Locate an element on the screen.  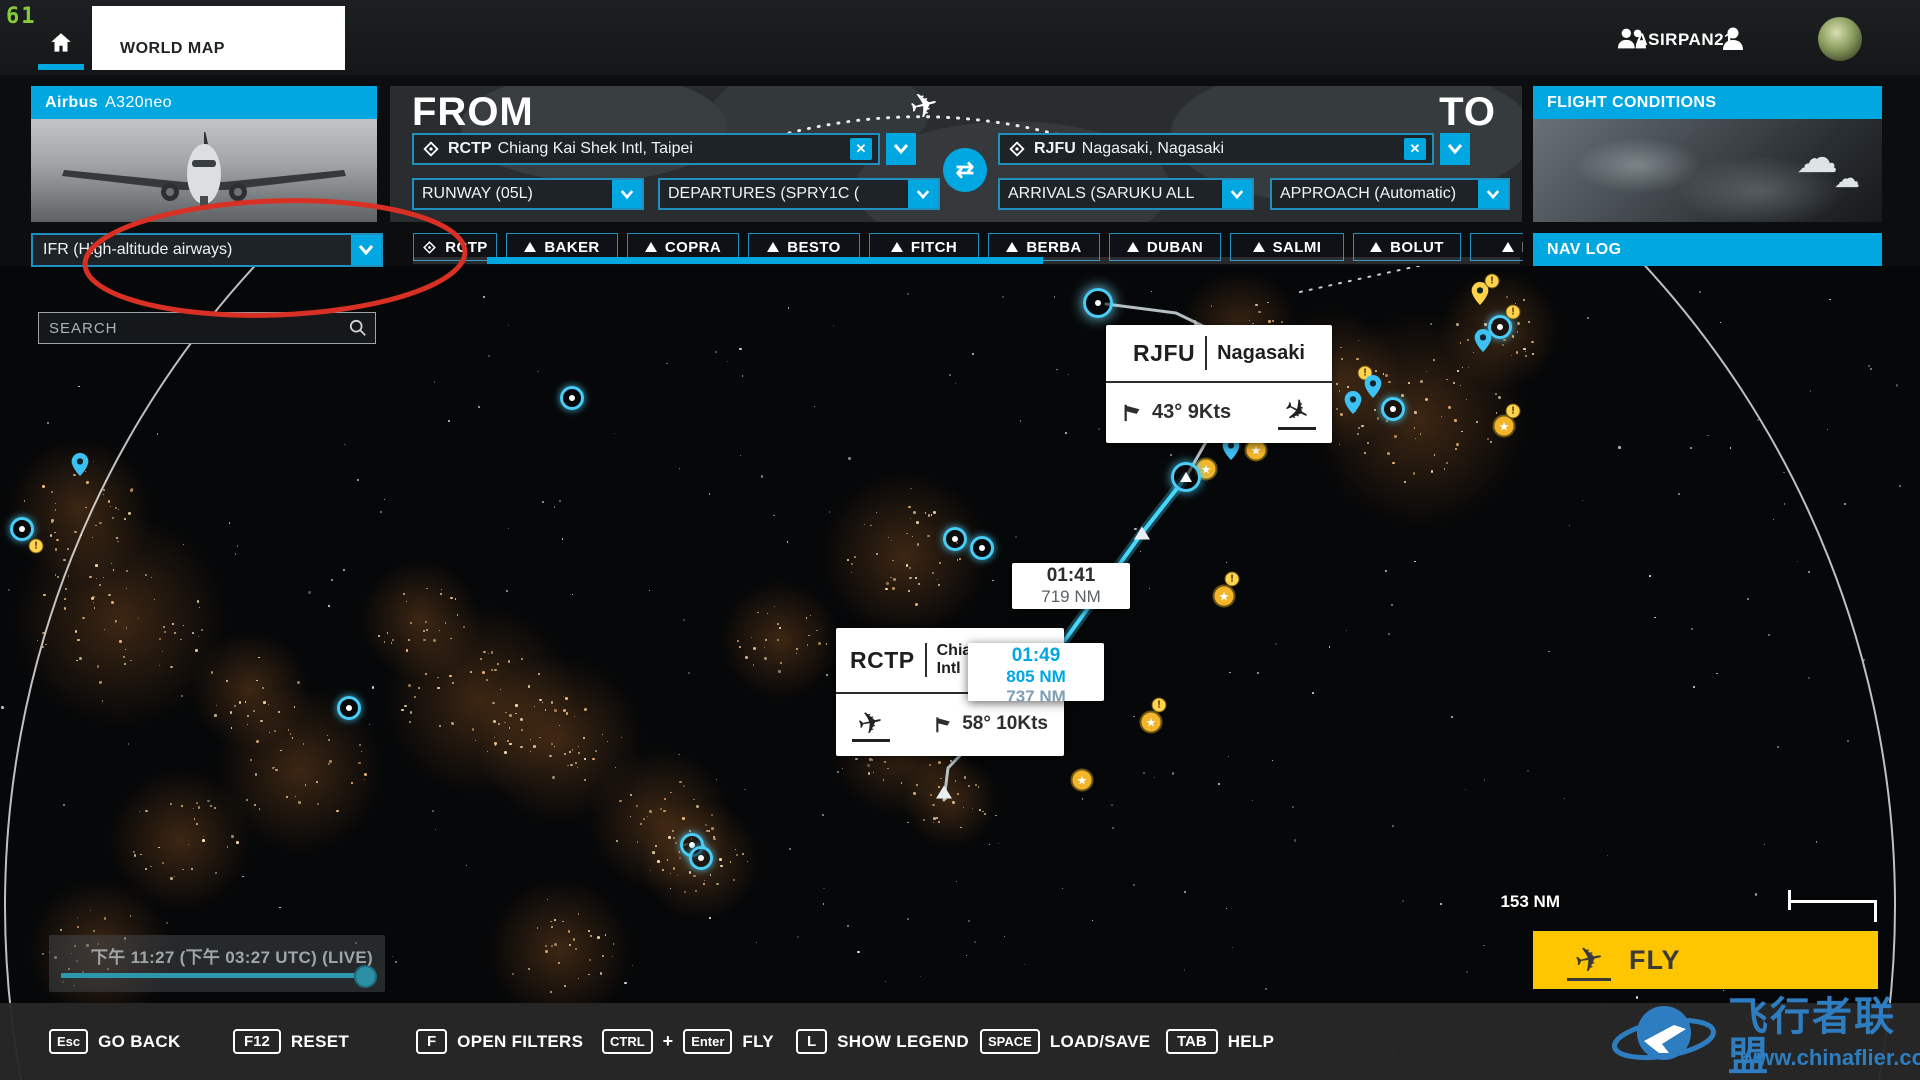
search-icon is located at coordinates (357, 327).